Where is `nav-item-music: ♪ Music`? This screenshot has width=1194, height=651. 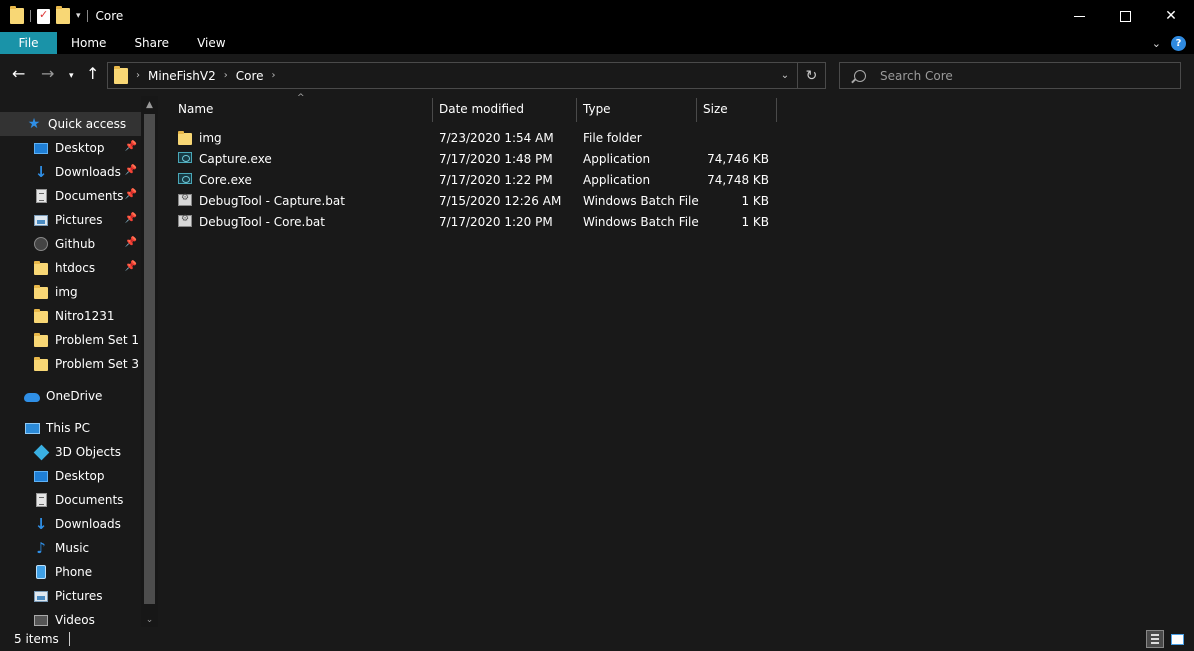 nav-item-music: ♪ Music is located at coordinates (70, 548).